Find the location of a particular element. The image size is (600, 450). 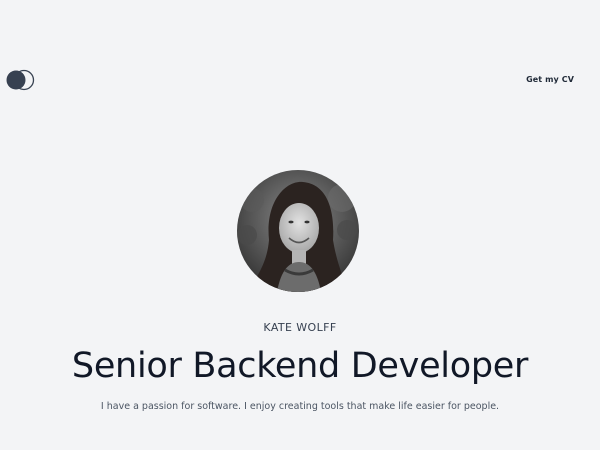

avatar is located at coordinates (298, 231).